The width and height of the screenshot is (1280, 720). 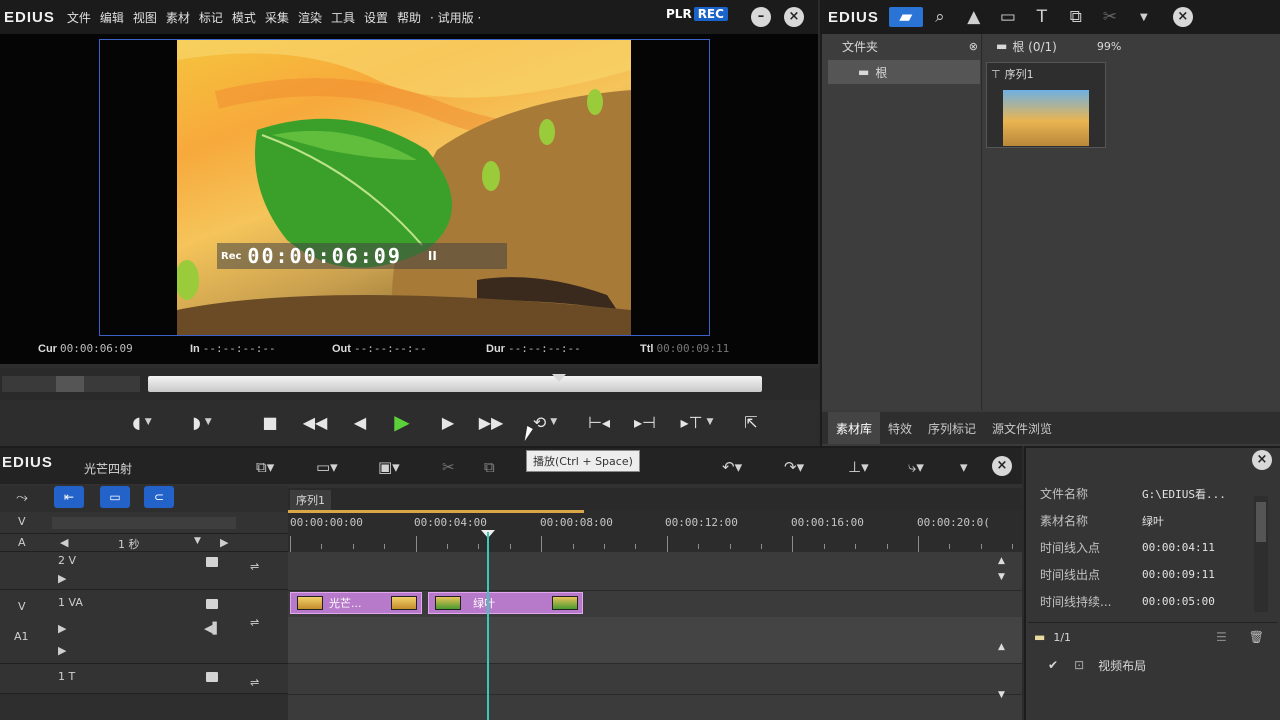 I want to click on export-button: ⇱, so click(x=751, y=422).